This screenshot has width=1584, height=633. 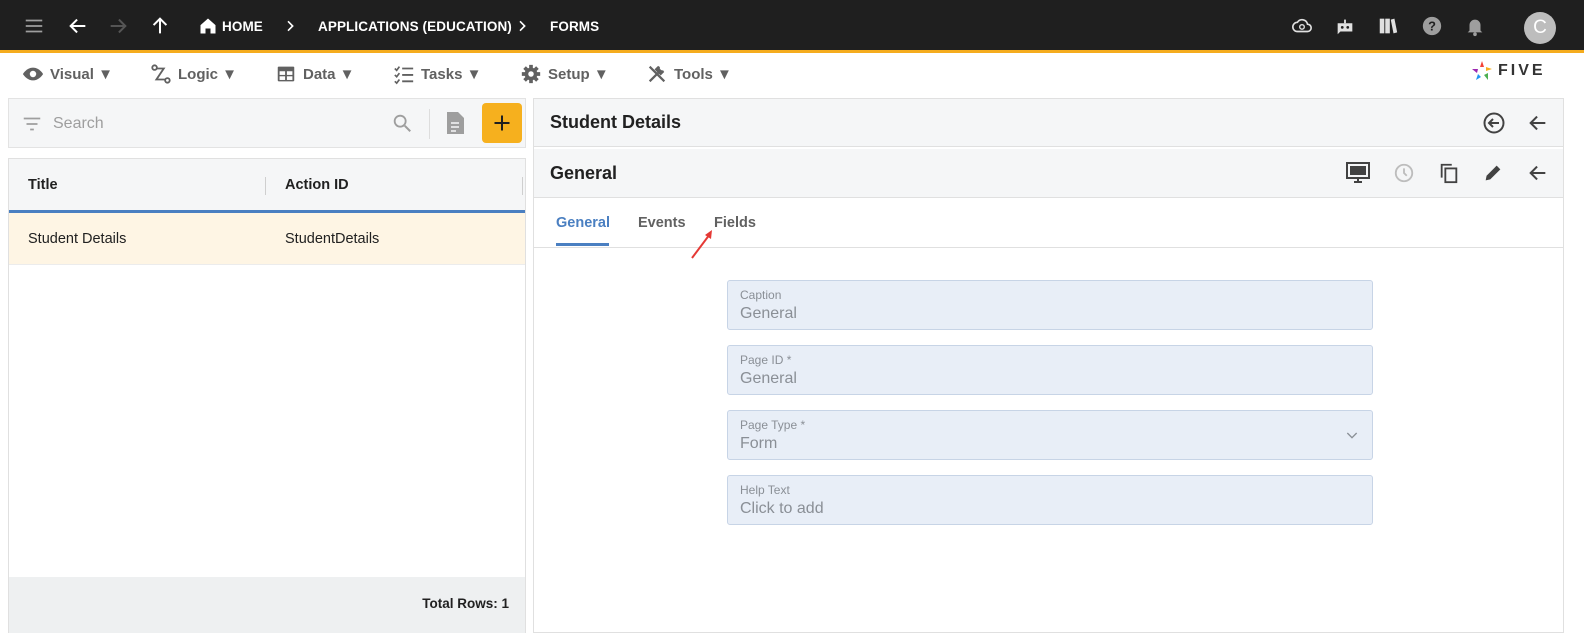 What do you see at coordinates (415, 26) in the screenshot?
I see `breadcrumb-applications: APPLICATIONS (EDUCATION)` at bounding box center [415, 26].